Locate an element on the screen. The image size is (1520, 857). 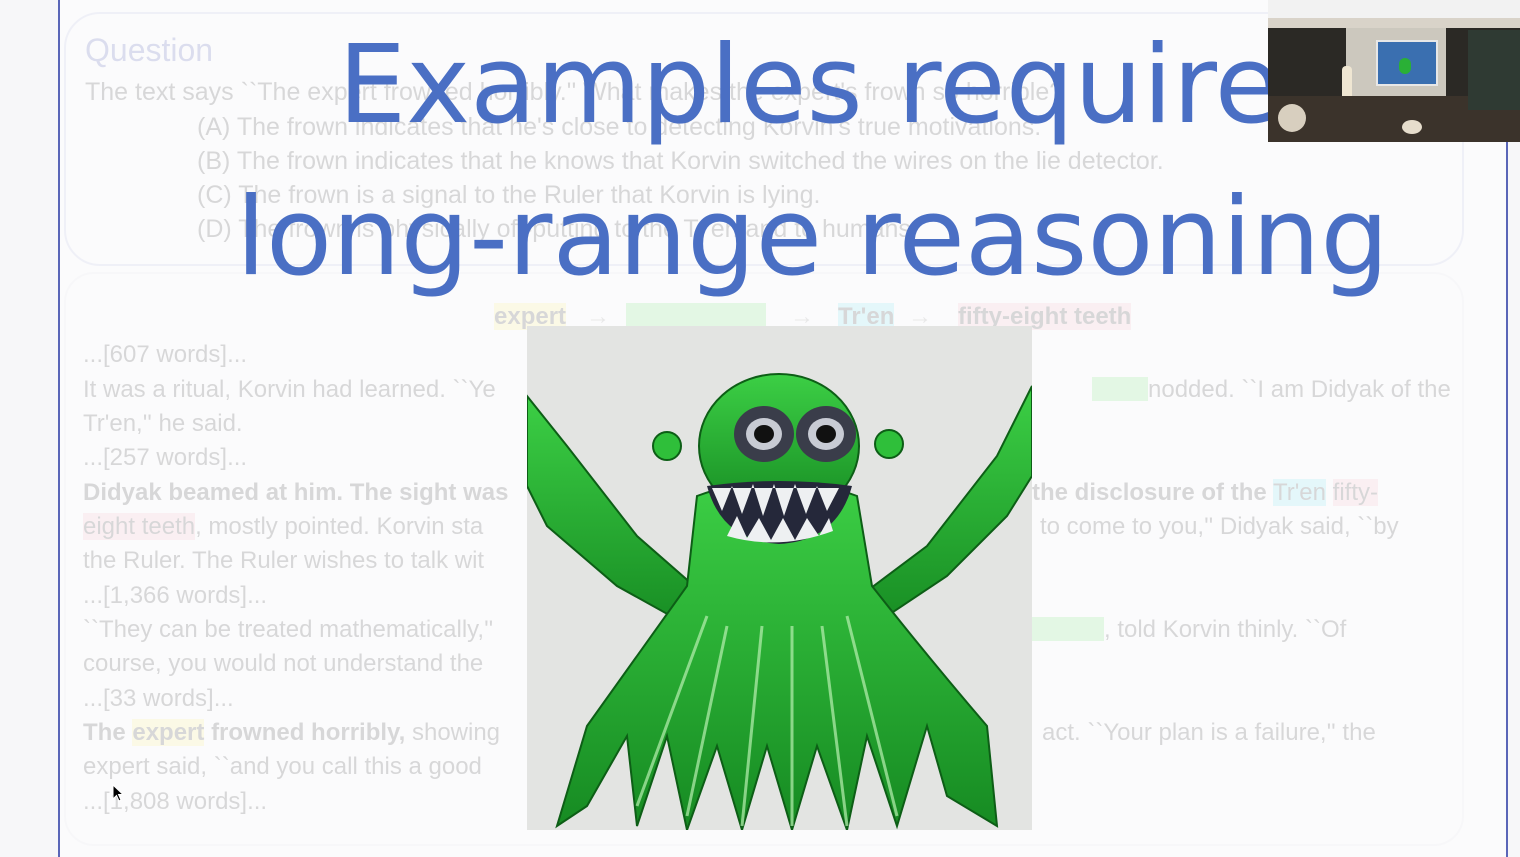
slide-title-line-2: long-range reasoning is located at coordinates (812, 237).